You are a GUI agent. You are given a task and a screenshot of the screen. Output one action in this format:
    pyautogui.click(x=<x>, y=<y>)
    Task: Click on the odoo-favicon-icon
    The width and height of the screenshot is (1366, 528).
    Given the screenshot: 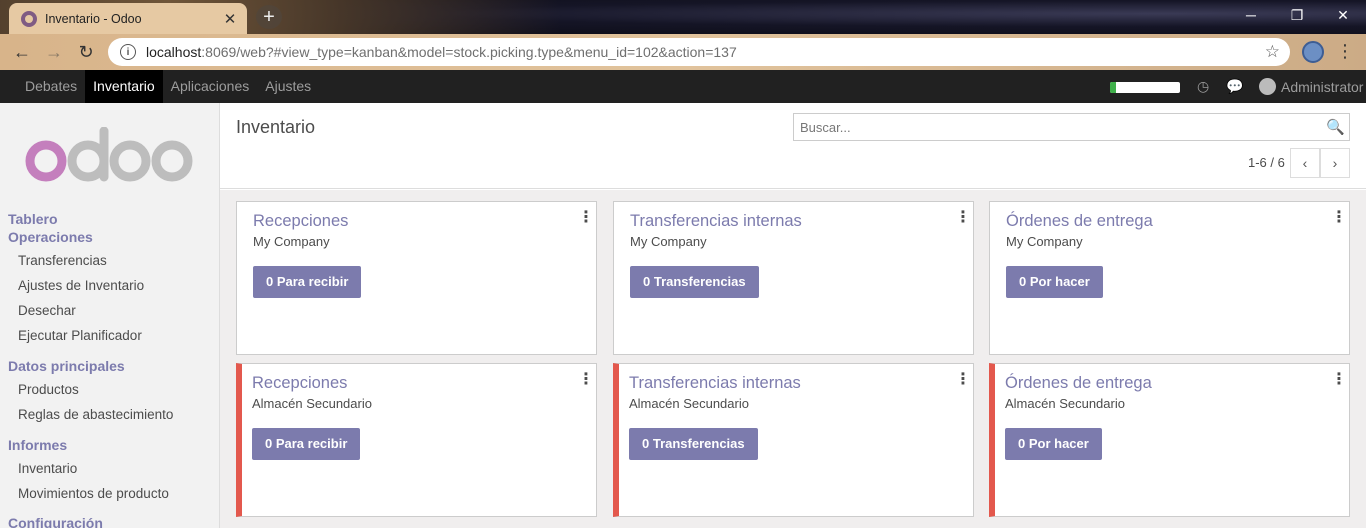 What is the action you would take?
    pyautogui.click(x=29, y=18)
    